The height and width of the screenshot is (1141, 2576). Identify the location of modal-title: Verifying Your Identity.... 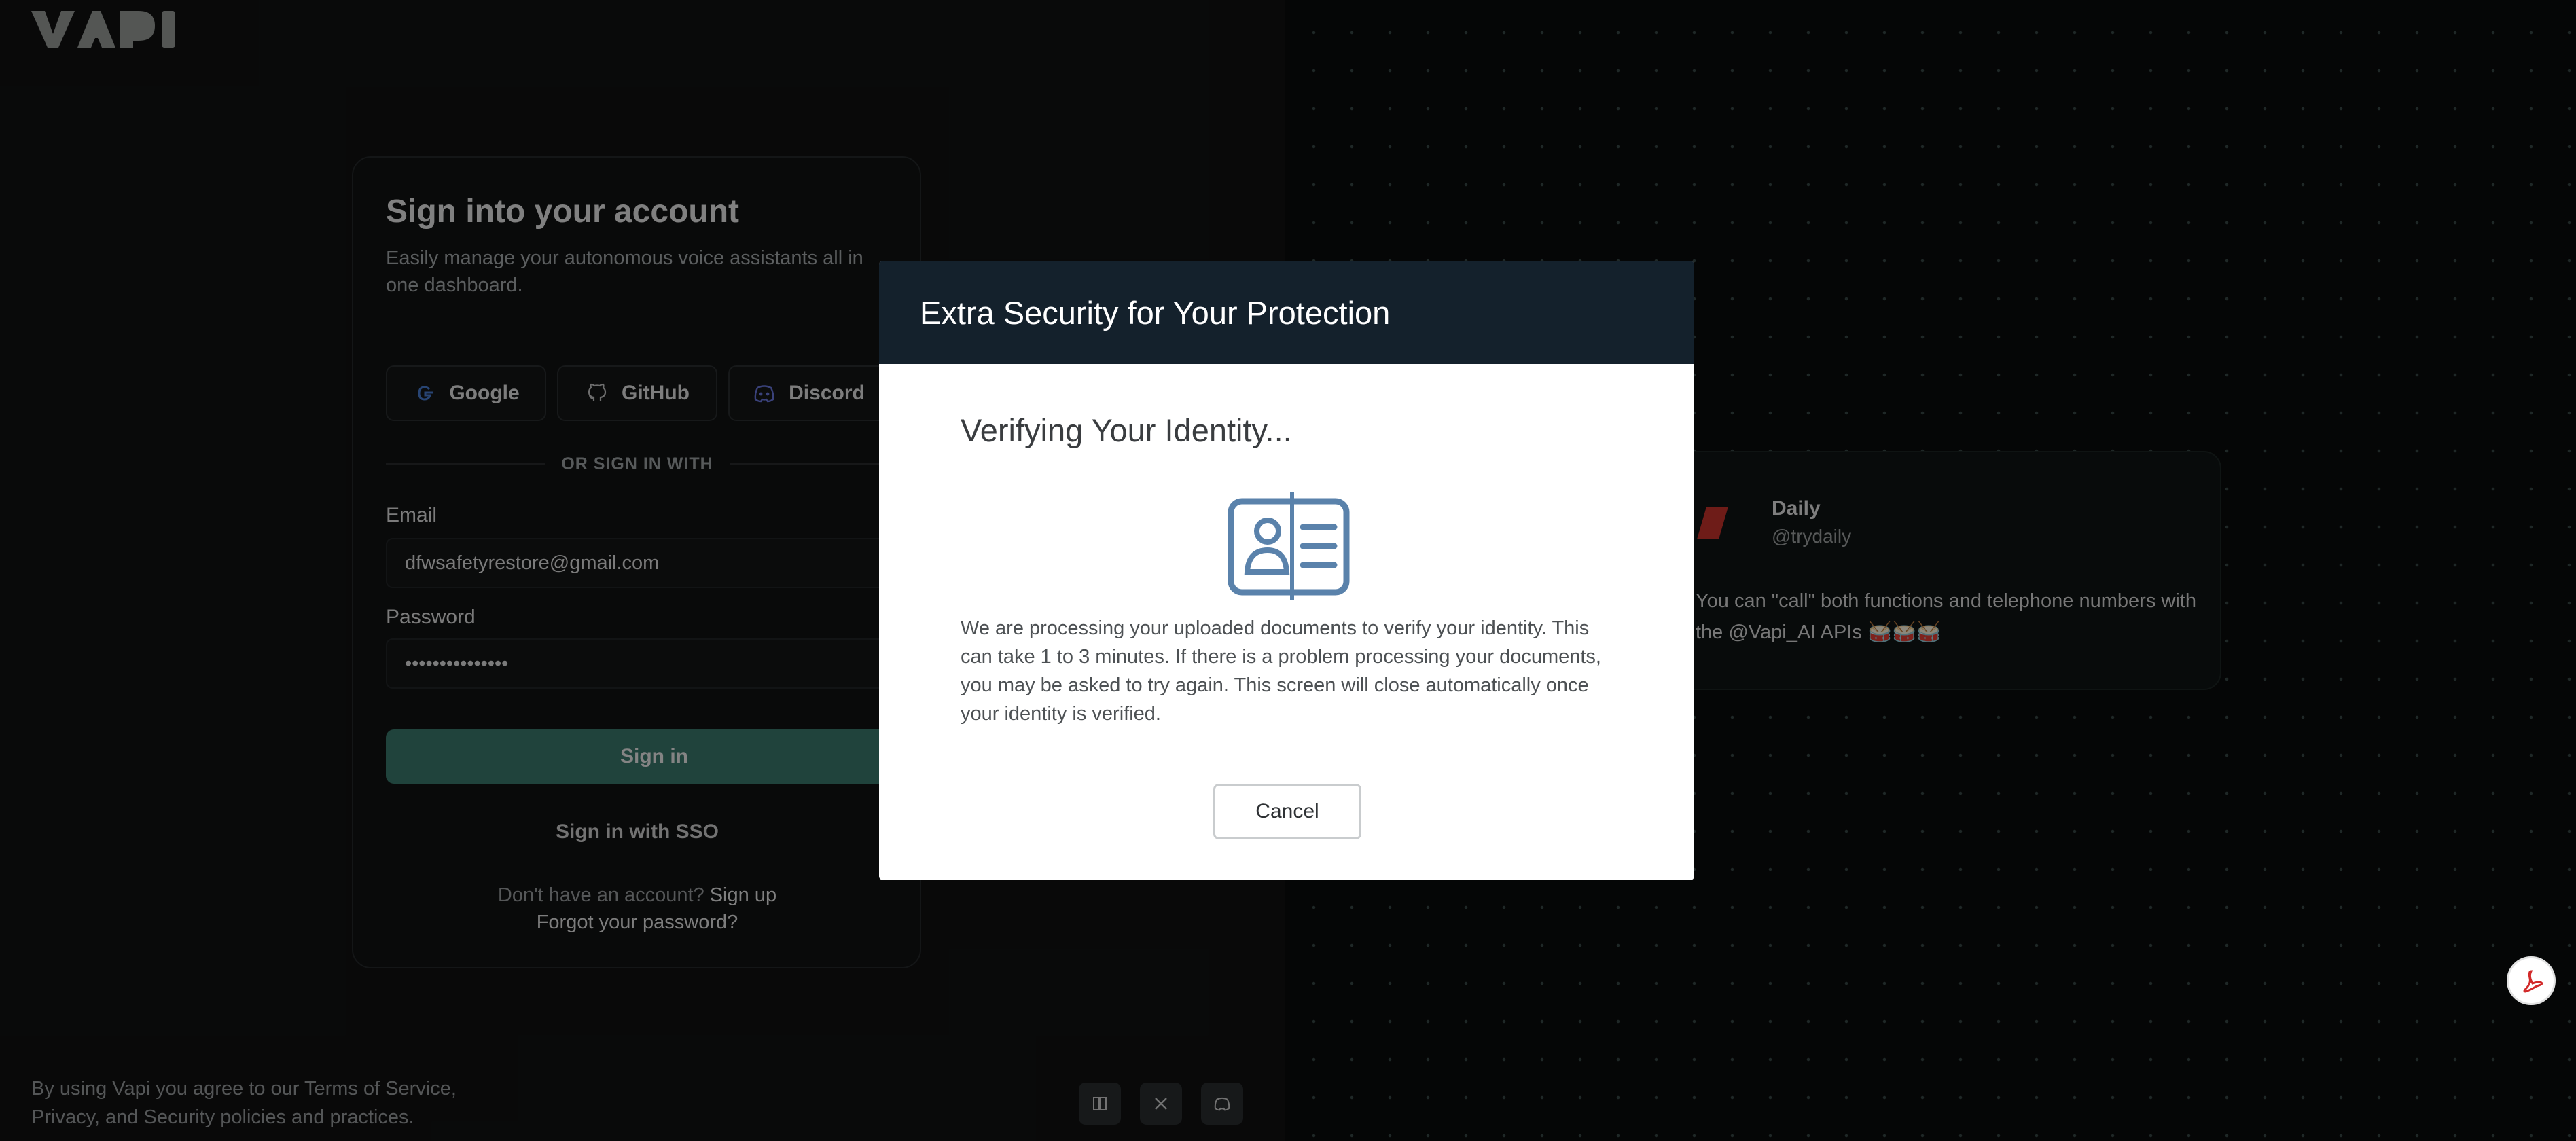
(1126, 430).